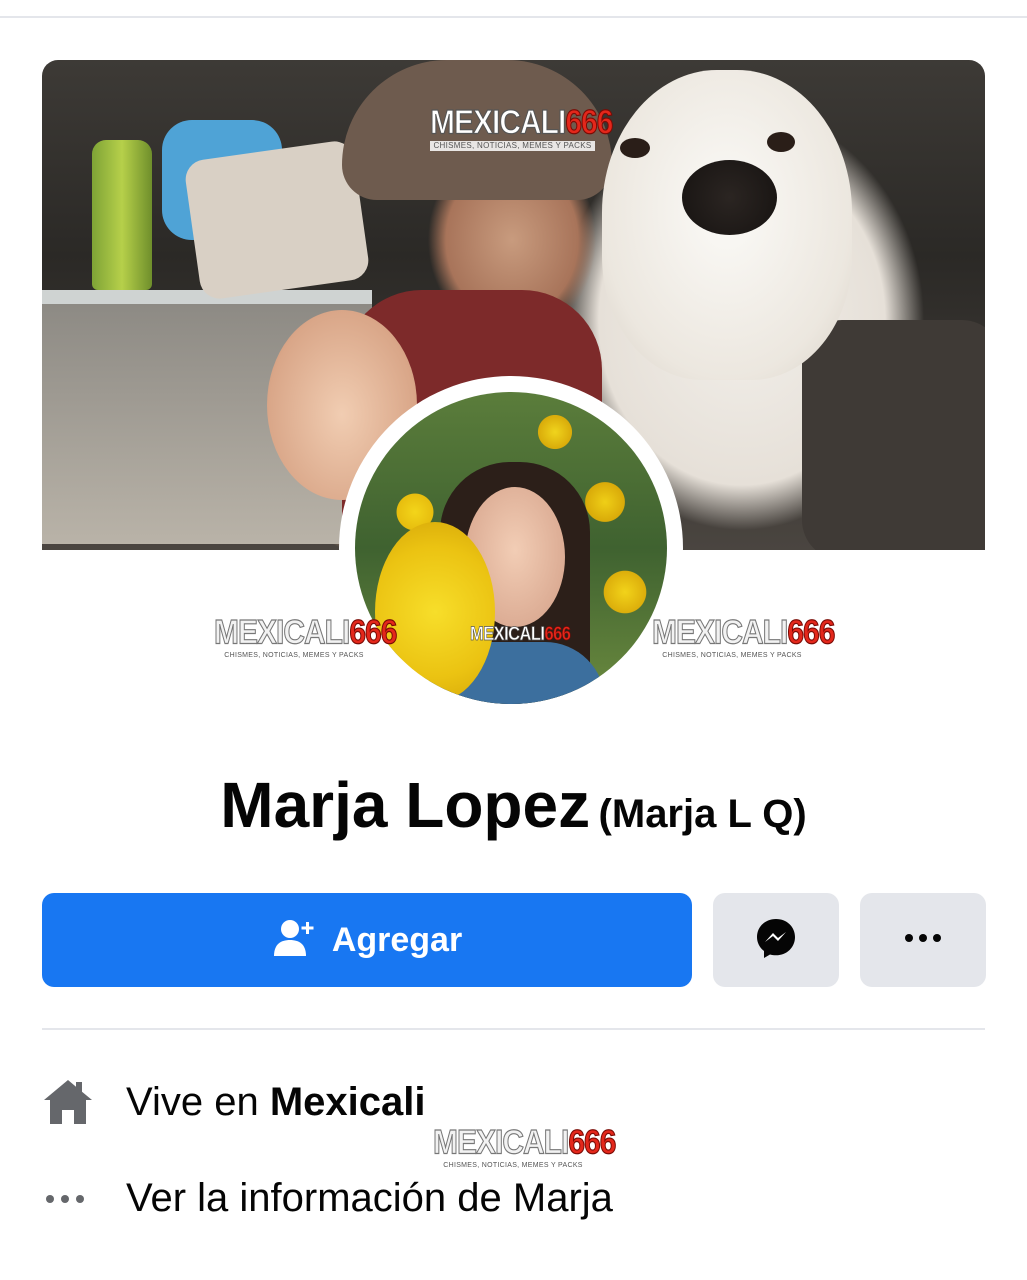 Image resolution: width=1027 pixels, height=1280 pixels. I want to click on add-friend-button: Agregar, so click(367, 940).